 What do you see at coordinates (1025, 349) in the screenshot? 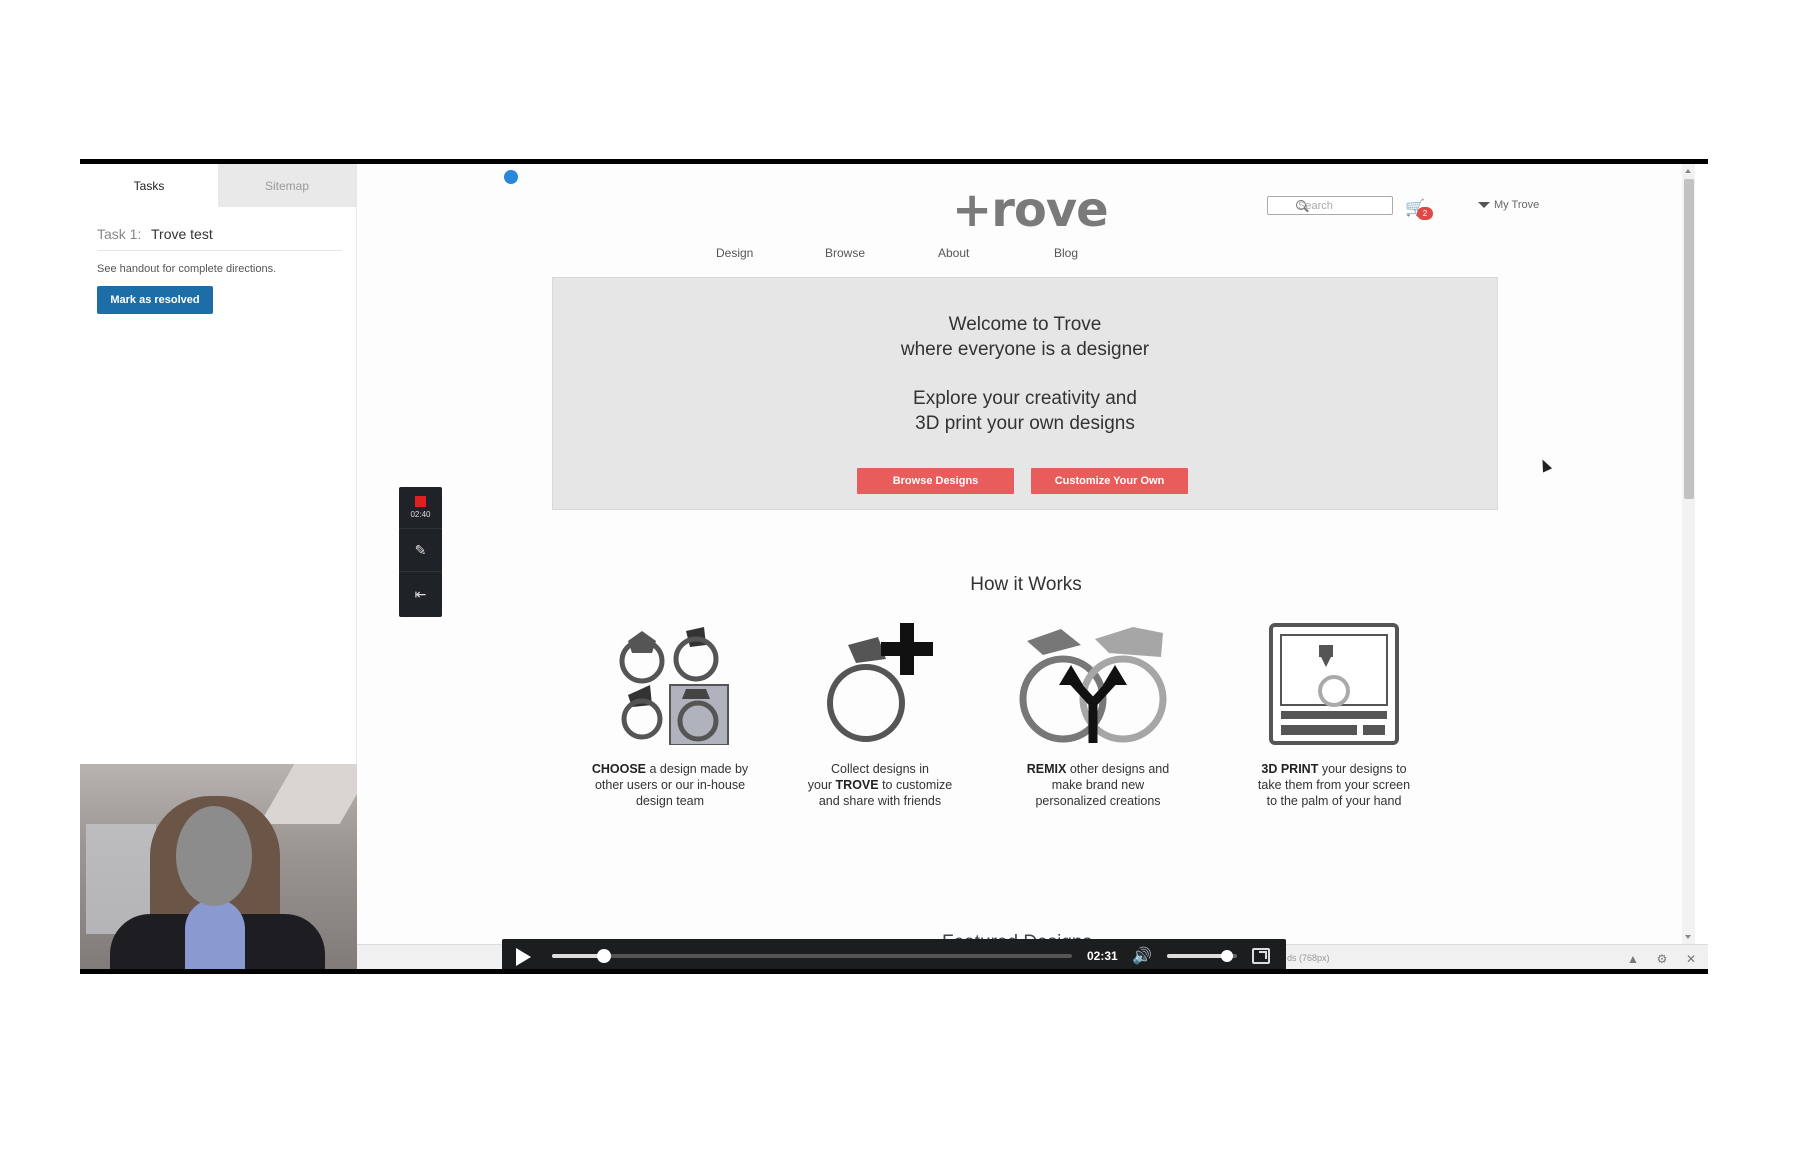
I see `hero-line-2: where everyone is a designer` at bounding box center [1025, 349].